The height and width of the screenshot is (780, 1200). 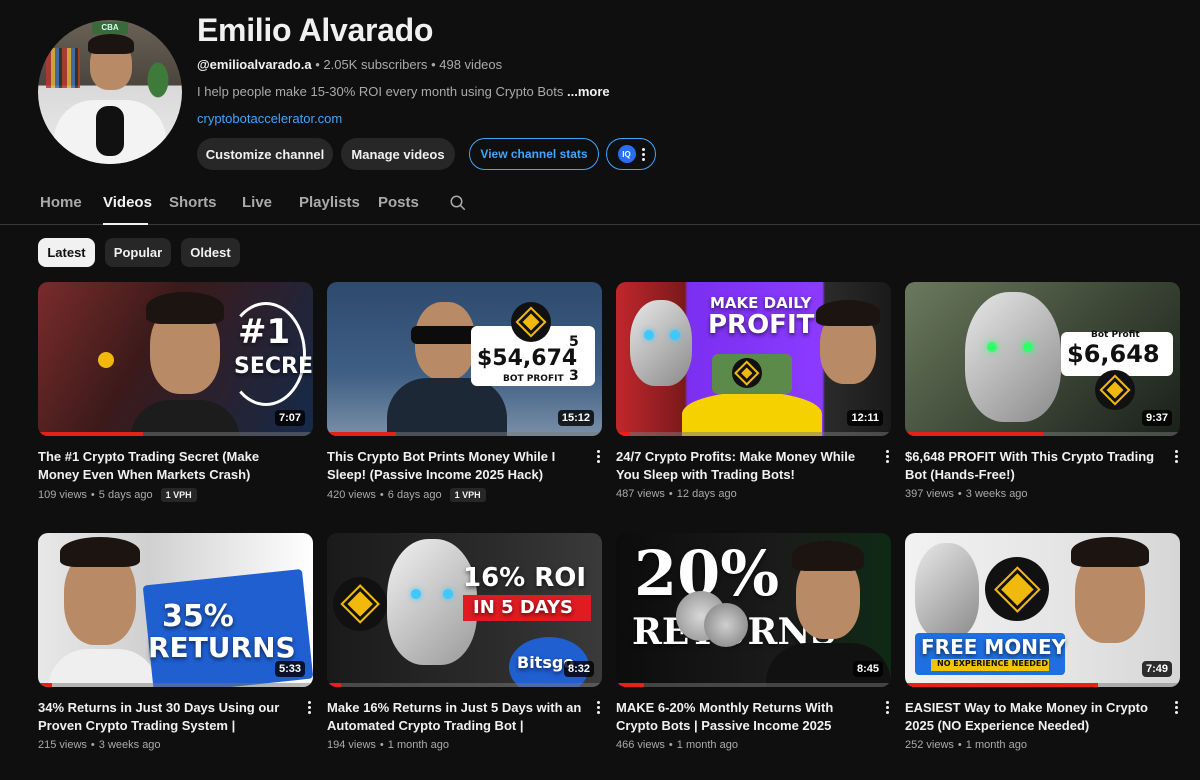 I want to click on vidiq-menu-button: IQ, so click(x=631, y=154).